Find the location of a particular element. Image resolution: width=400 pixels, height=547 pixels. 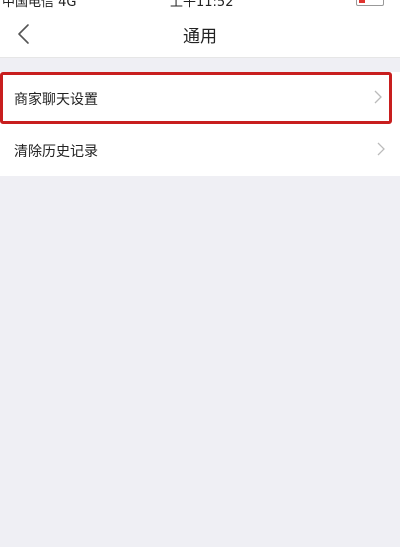

page-title: 通用 is located at coordinates (200, 37).